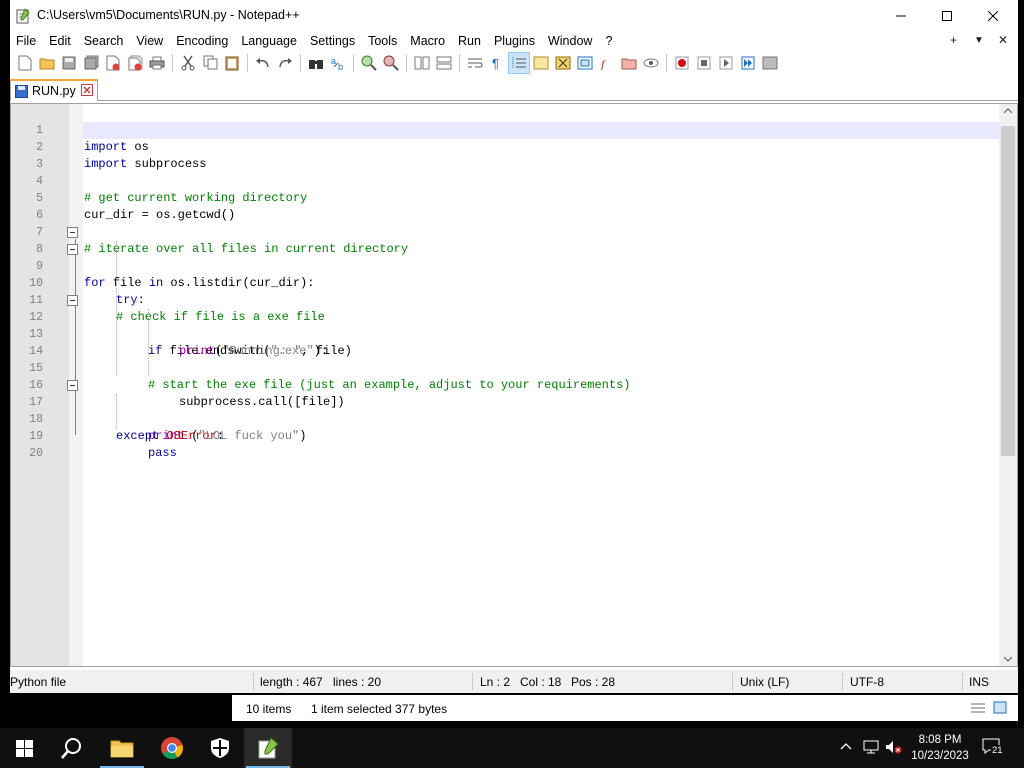 The height and width of the screenshot is (768, 1024). What do you see at coordinates (39, 215) in the screenshot?
I see `line-number: 6` at bounding box center [39, 215].